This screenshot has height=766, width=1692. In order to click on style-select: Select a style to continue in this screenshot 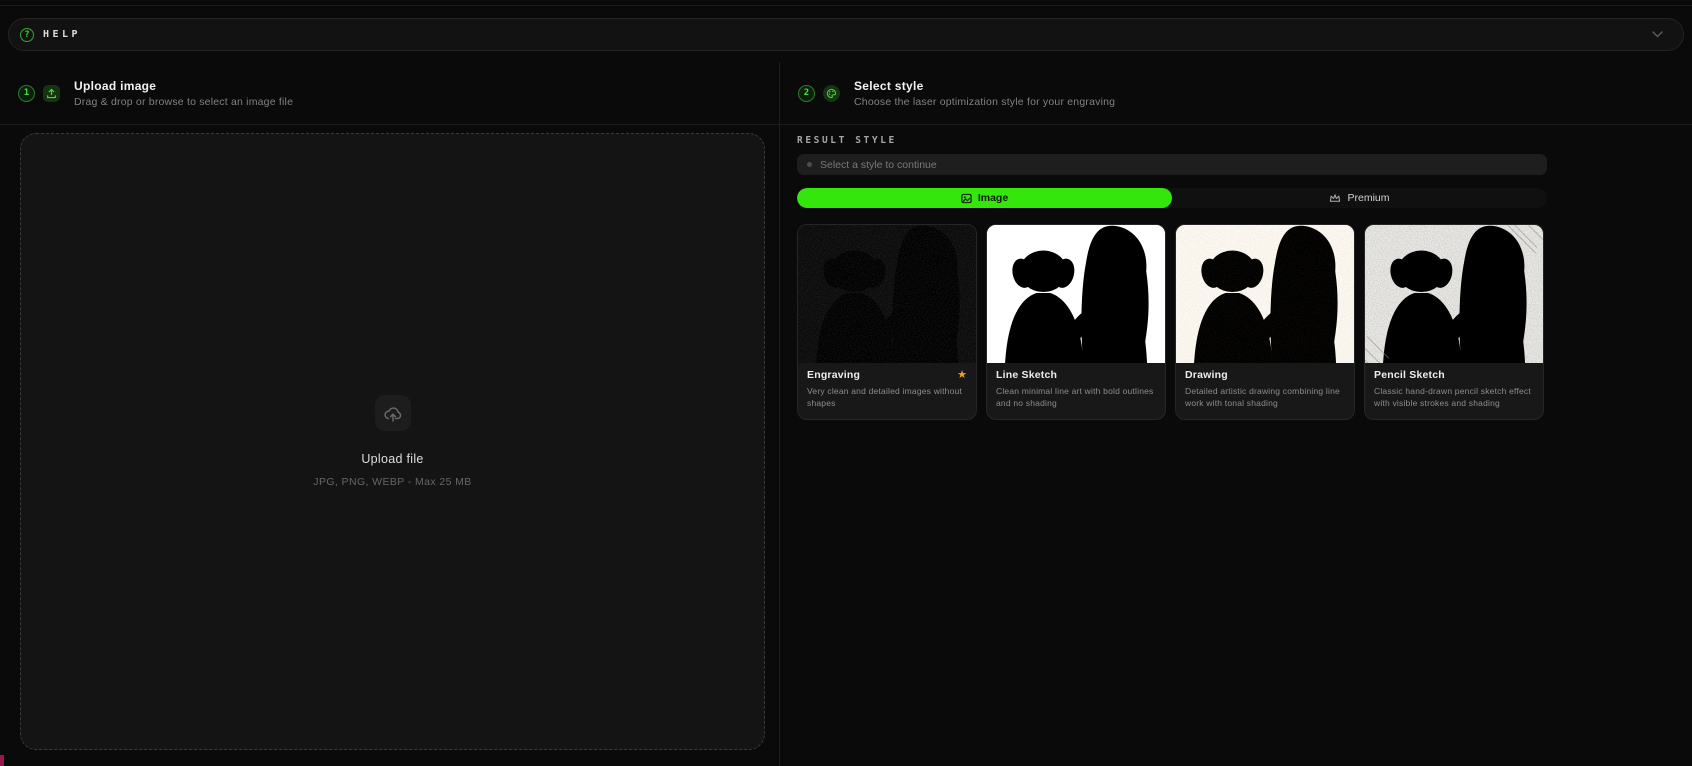, I will do `click(1172, 164)`.